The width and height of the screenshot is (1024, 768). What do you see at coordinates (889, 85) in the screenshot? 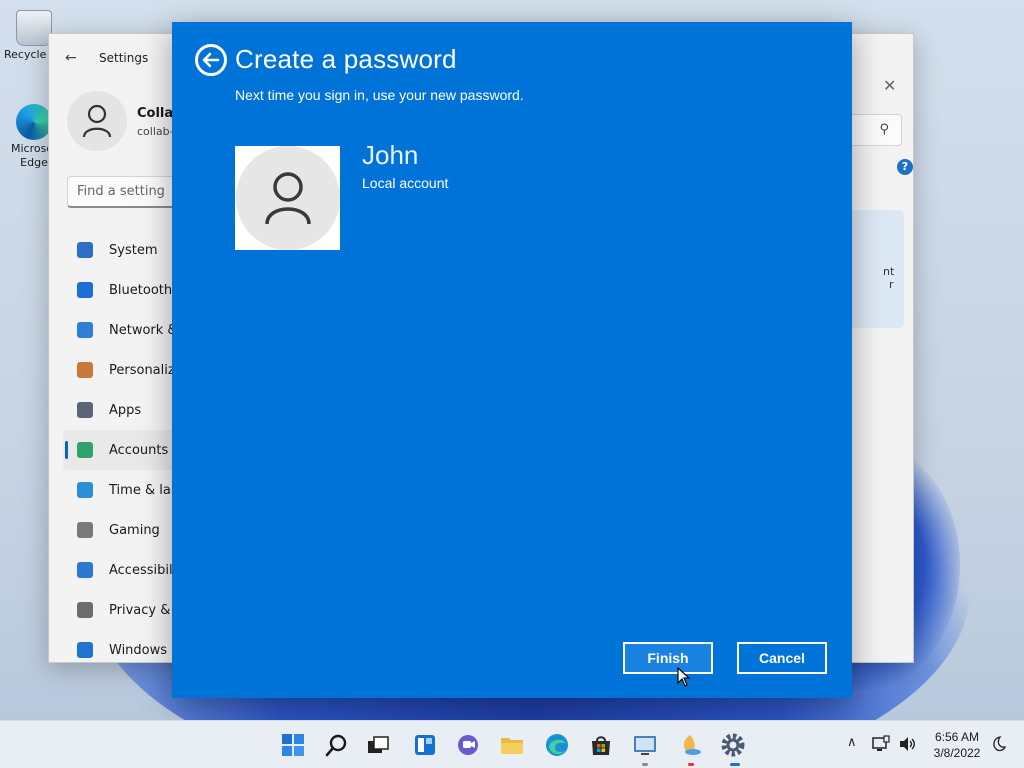
I see `close-icon: ✕` at bounding box center [889, 85].